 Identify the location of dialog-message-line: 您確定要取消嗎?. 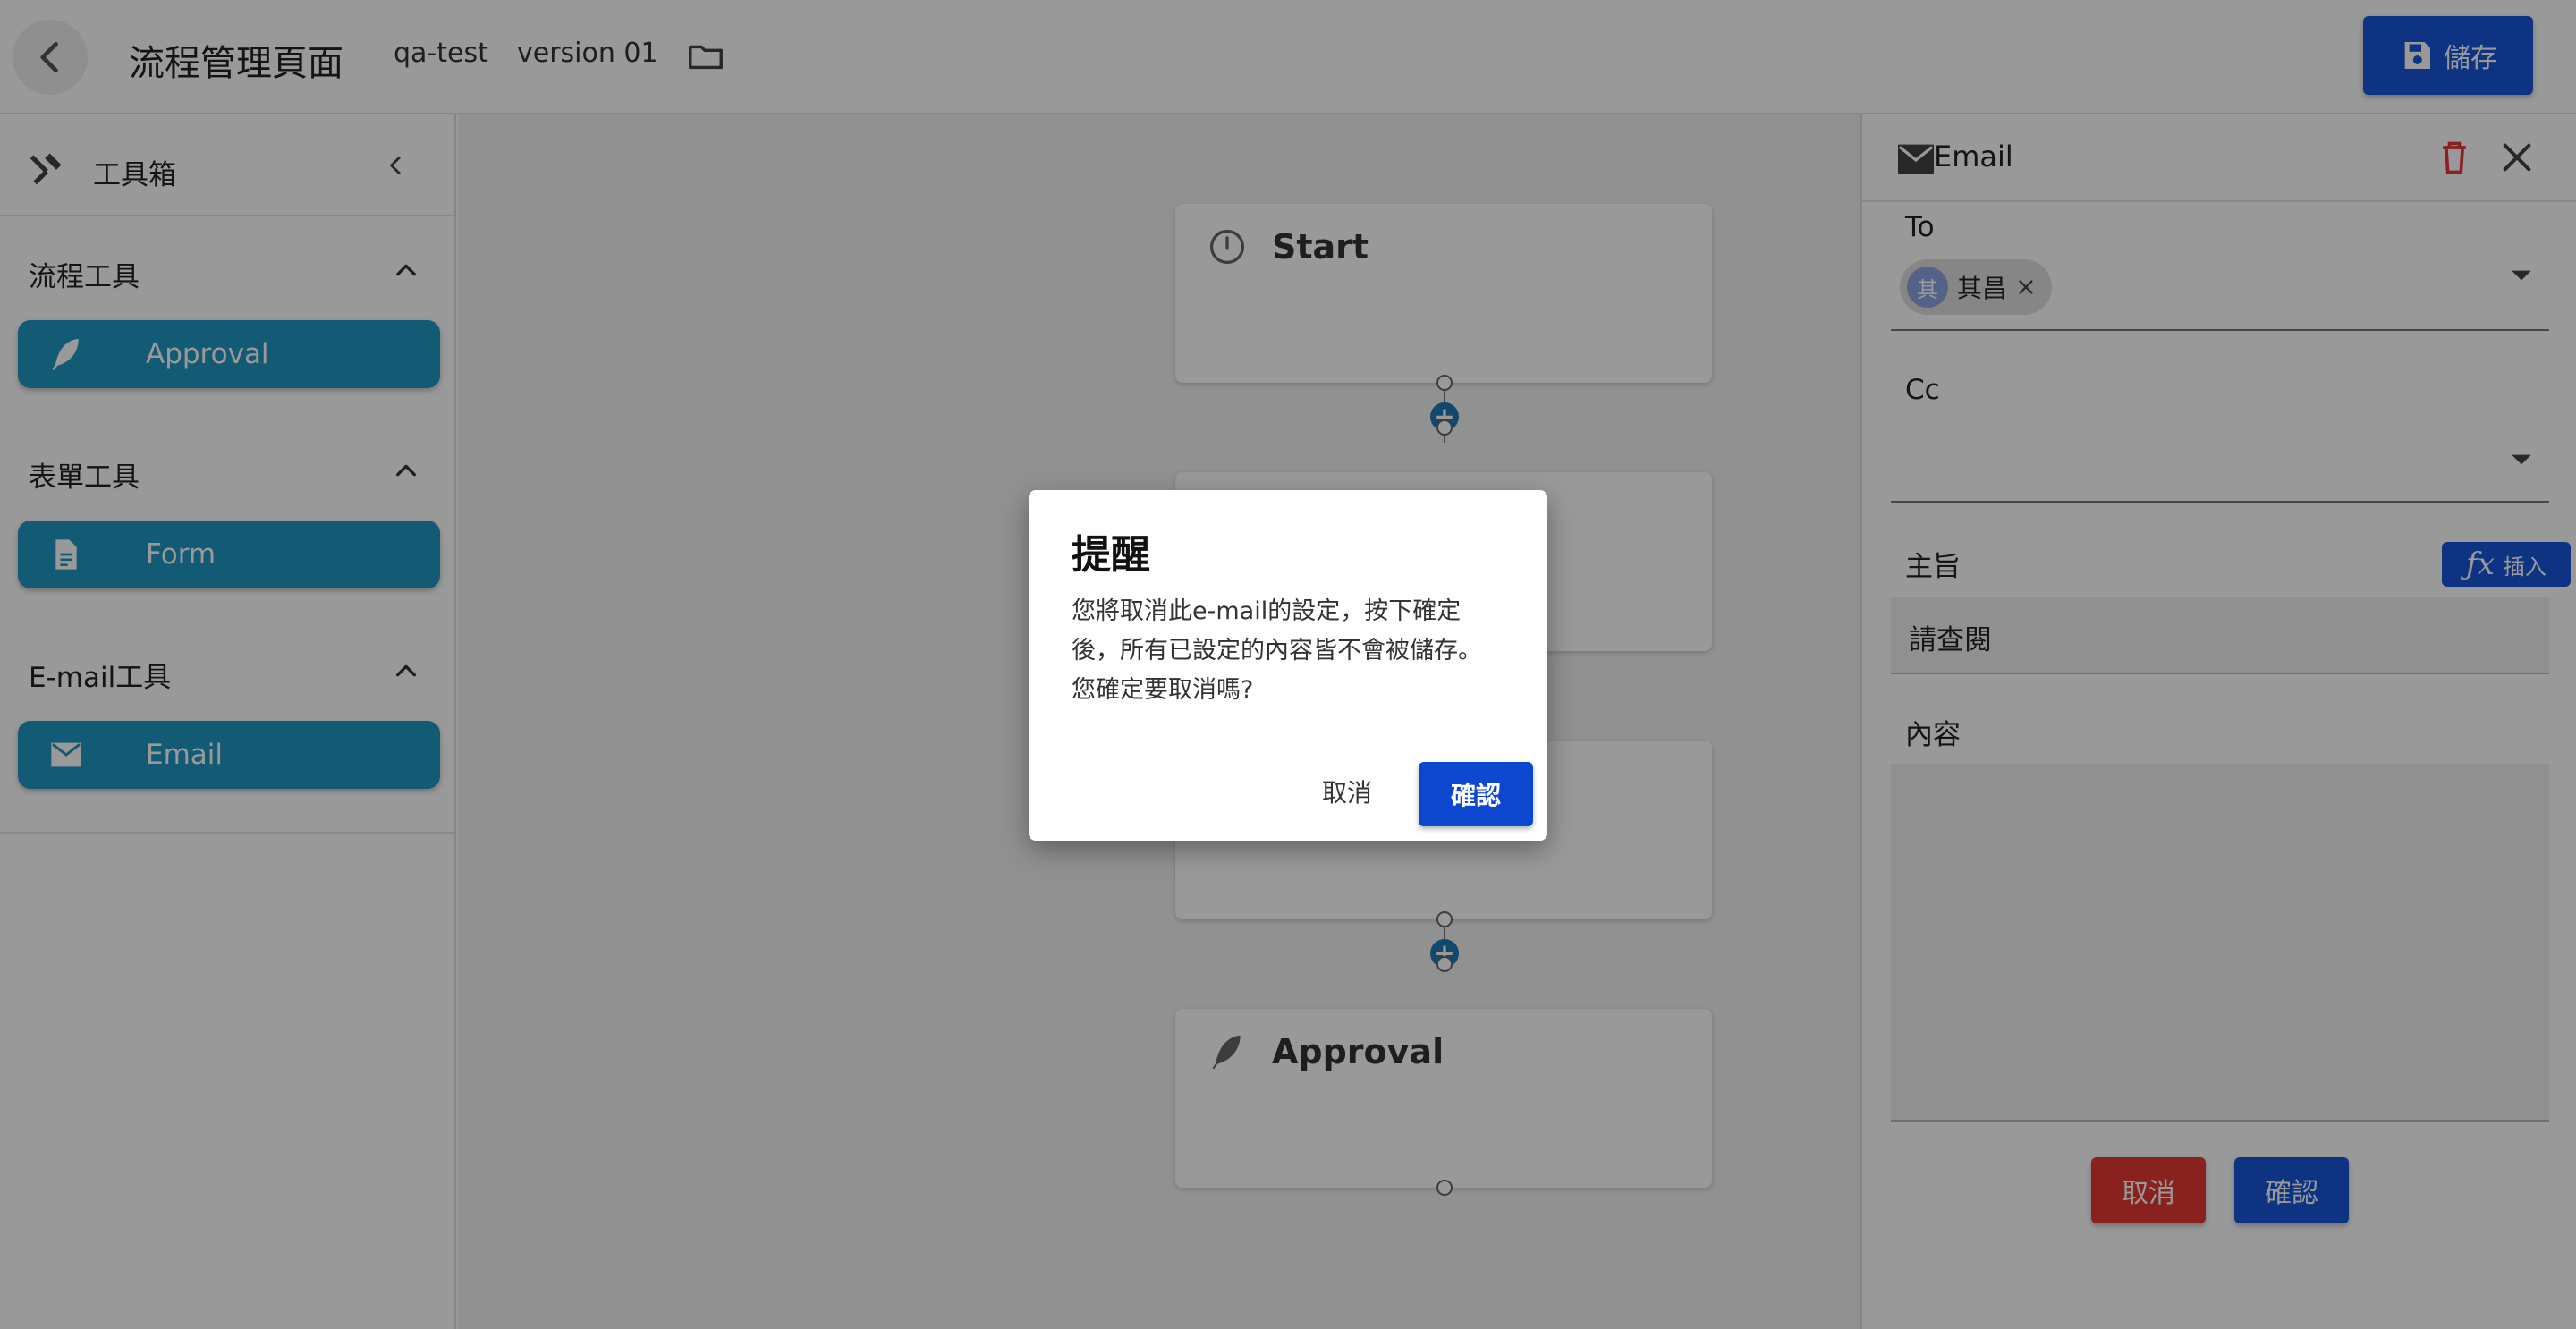
(1163, 690).